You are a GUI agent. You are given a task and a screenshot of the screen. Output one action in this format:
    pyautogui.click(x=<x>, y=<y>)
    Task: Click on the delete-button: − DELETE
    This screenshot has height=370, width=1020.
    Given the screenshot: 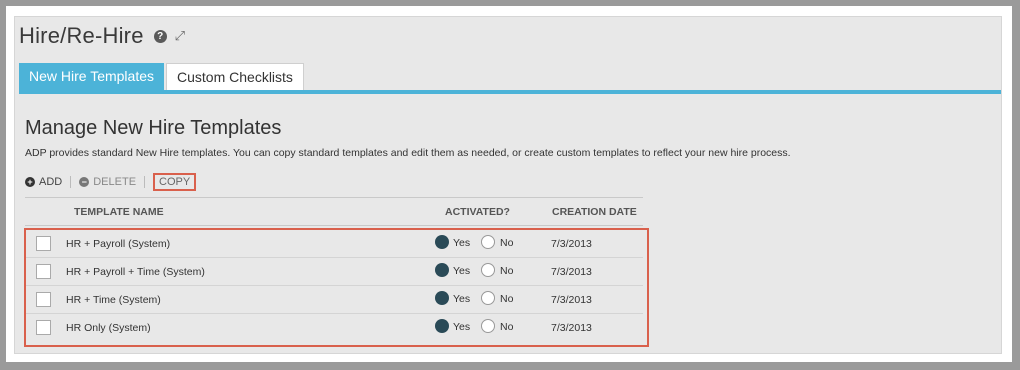 What is the action you would take?
    pyautogui.click(x=107, y=182)
    